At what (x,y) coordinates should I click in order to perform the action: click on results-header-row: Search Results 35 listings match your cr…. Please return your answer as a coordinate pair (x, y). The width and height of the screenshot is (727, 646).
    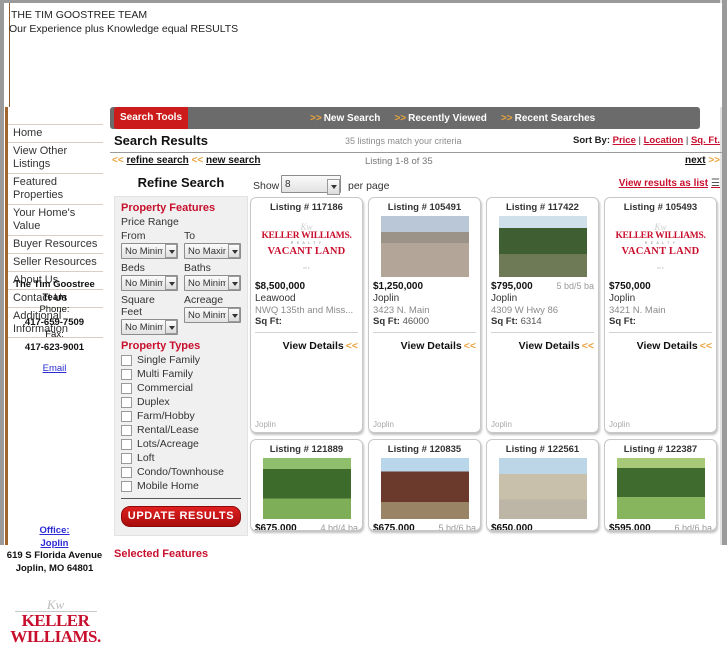
    Looking at the image, I should click on (416, 142).